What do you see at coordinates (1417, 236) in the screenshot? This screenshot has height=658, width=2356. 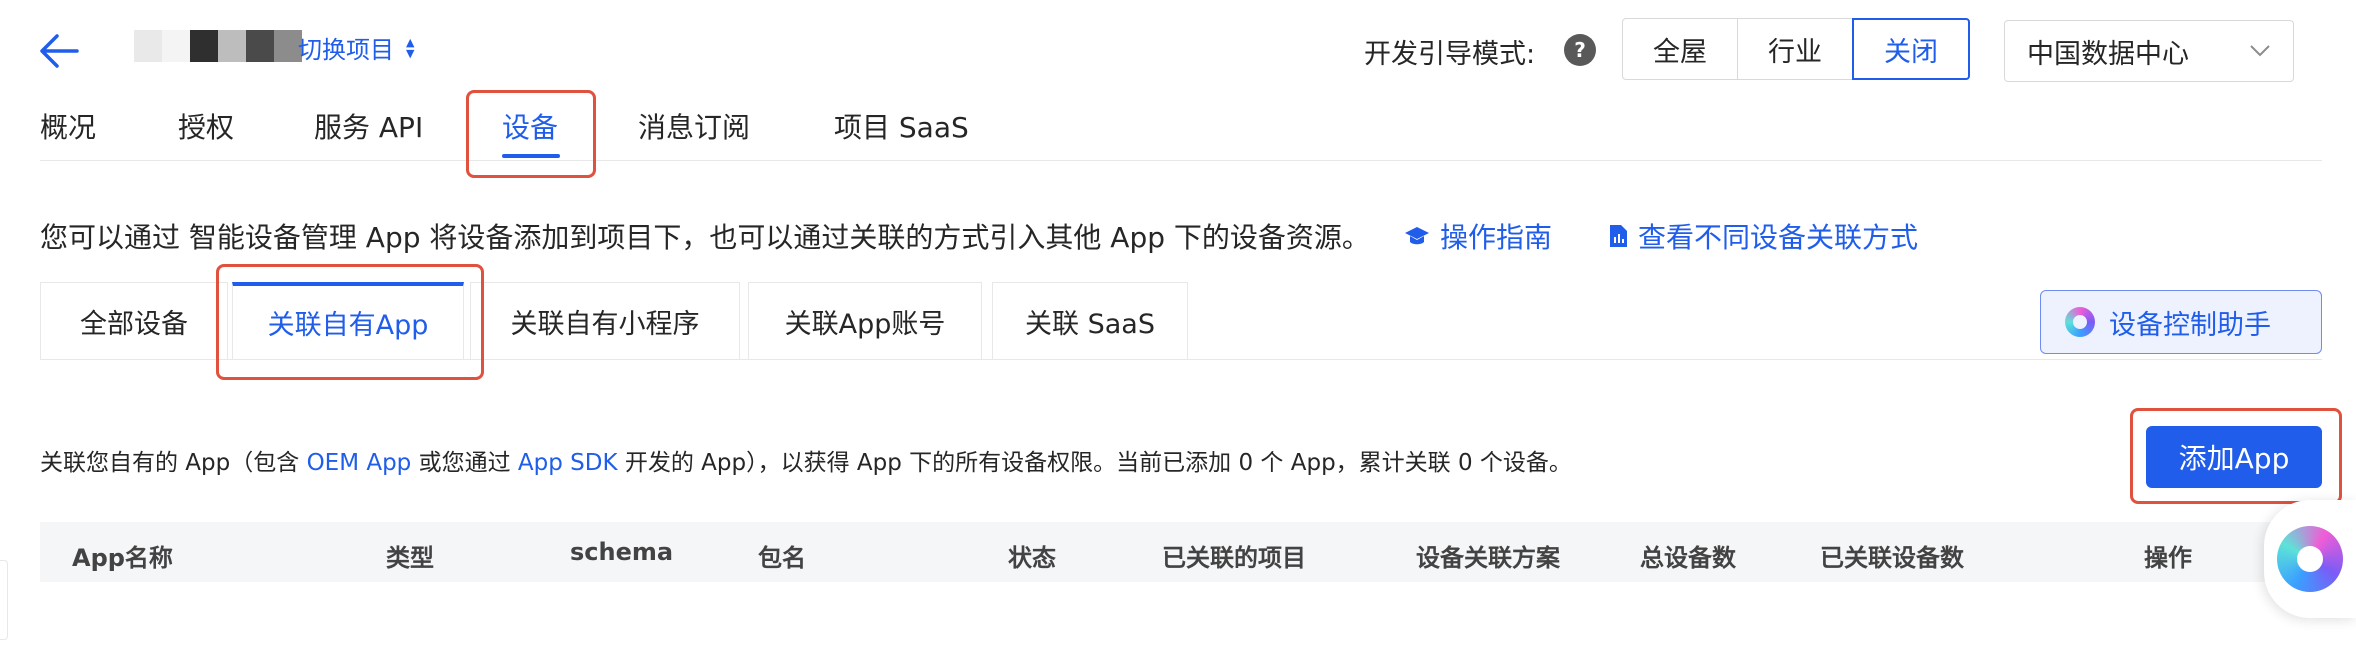 I see `graduation-cap-icon` at bounding box center [1417, 236].